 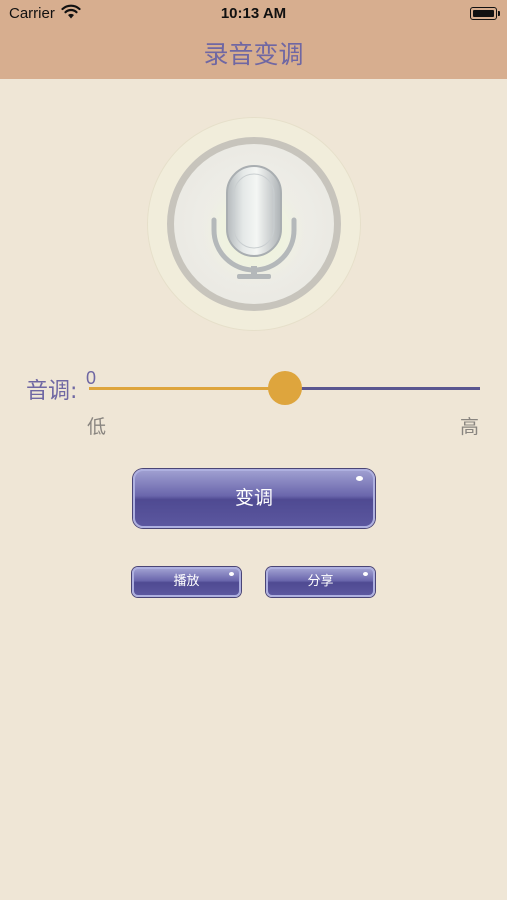 I want to click on pitch-value: 0, so click(x=91, y=378).